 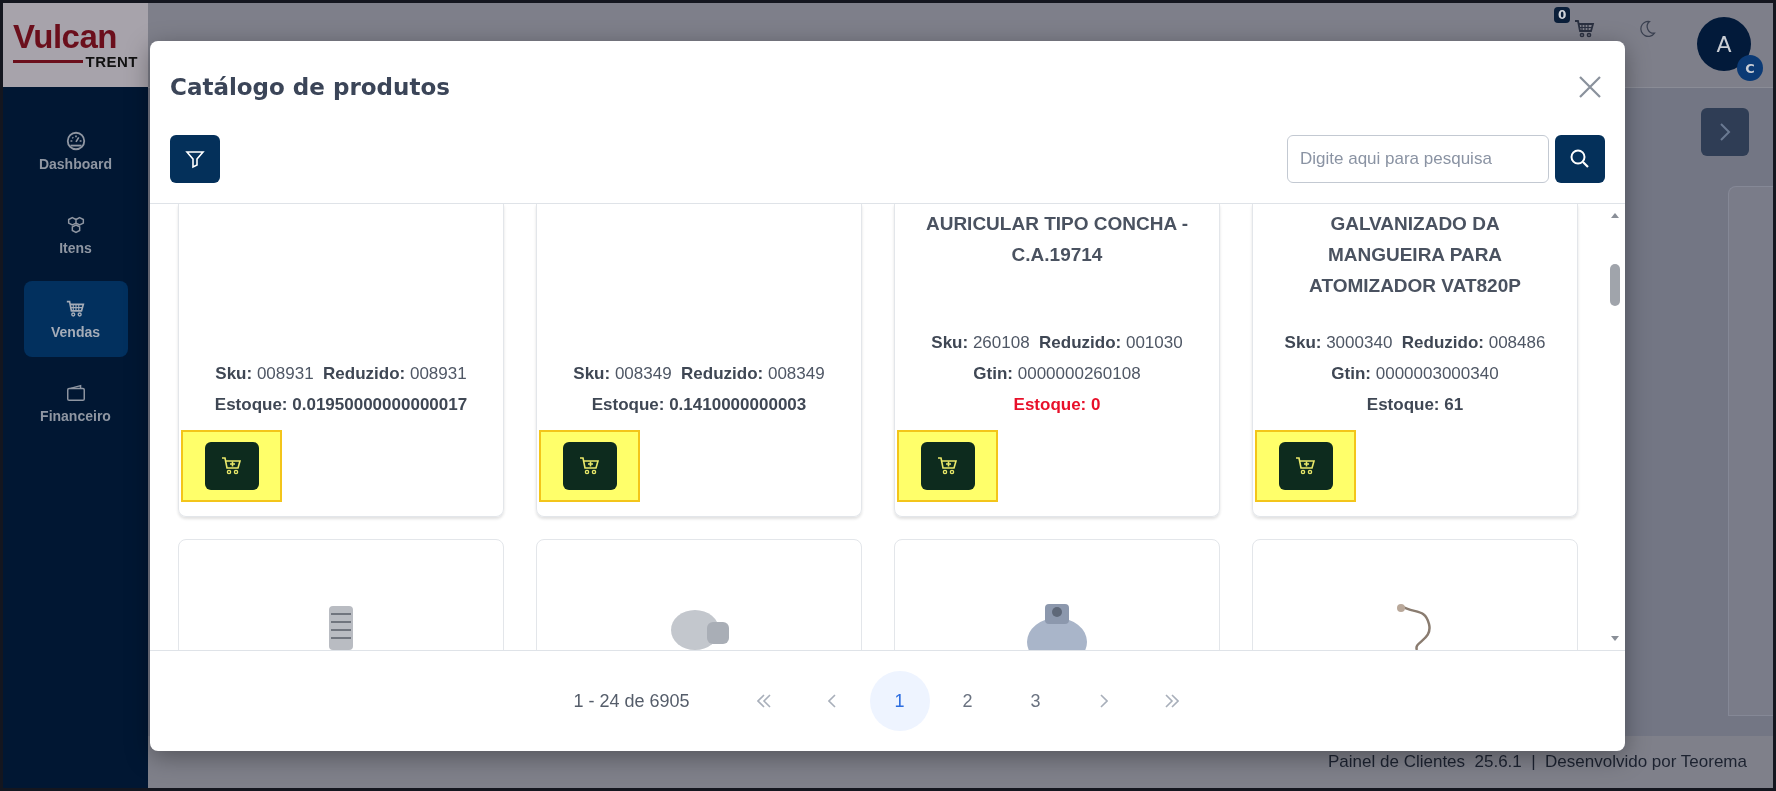 I want to click on gauge-icon, so click(x=75, y=141).